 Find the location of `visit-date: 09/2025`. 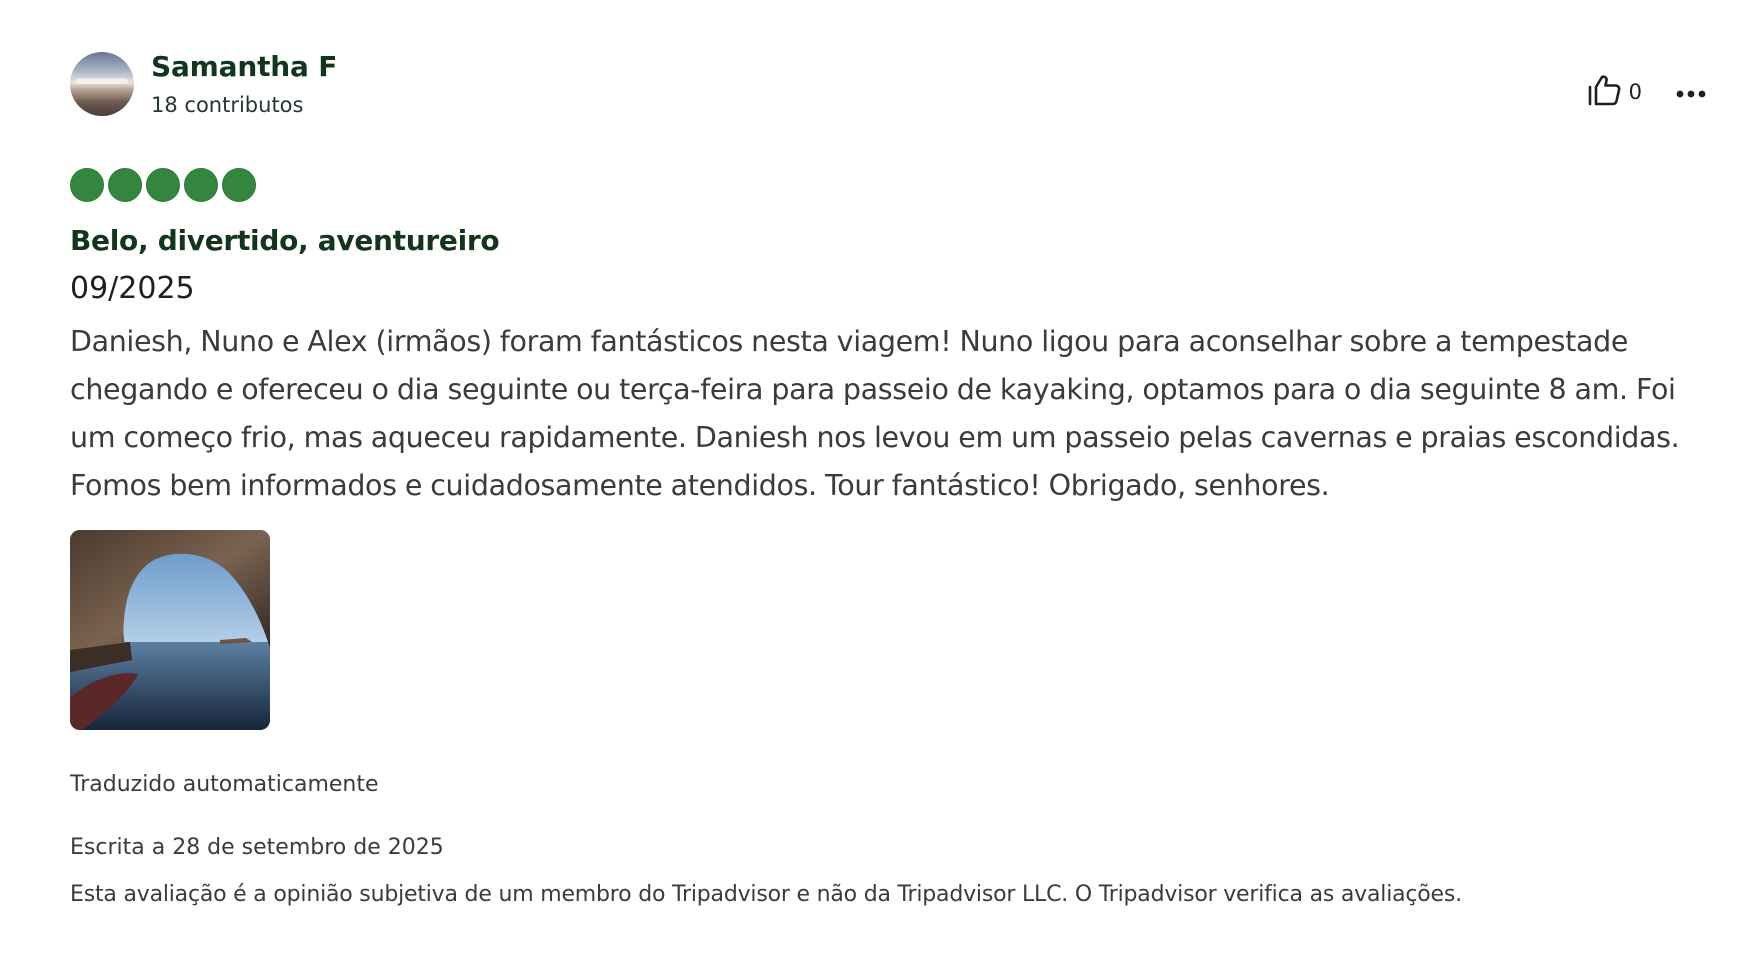

visit-date: 09/2025 is located at coordinates (132, 288).